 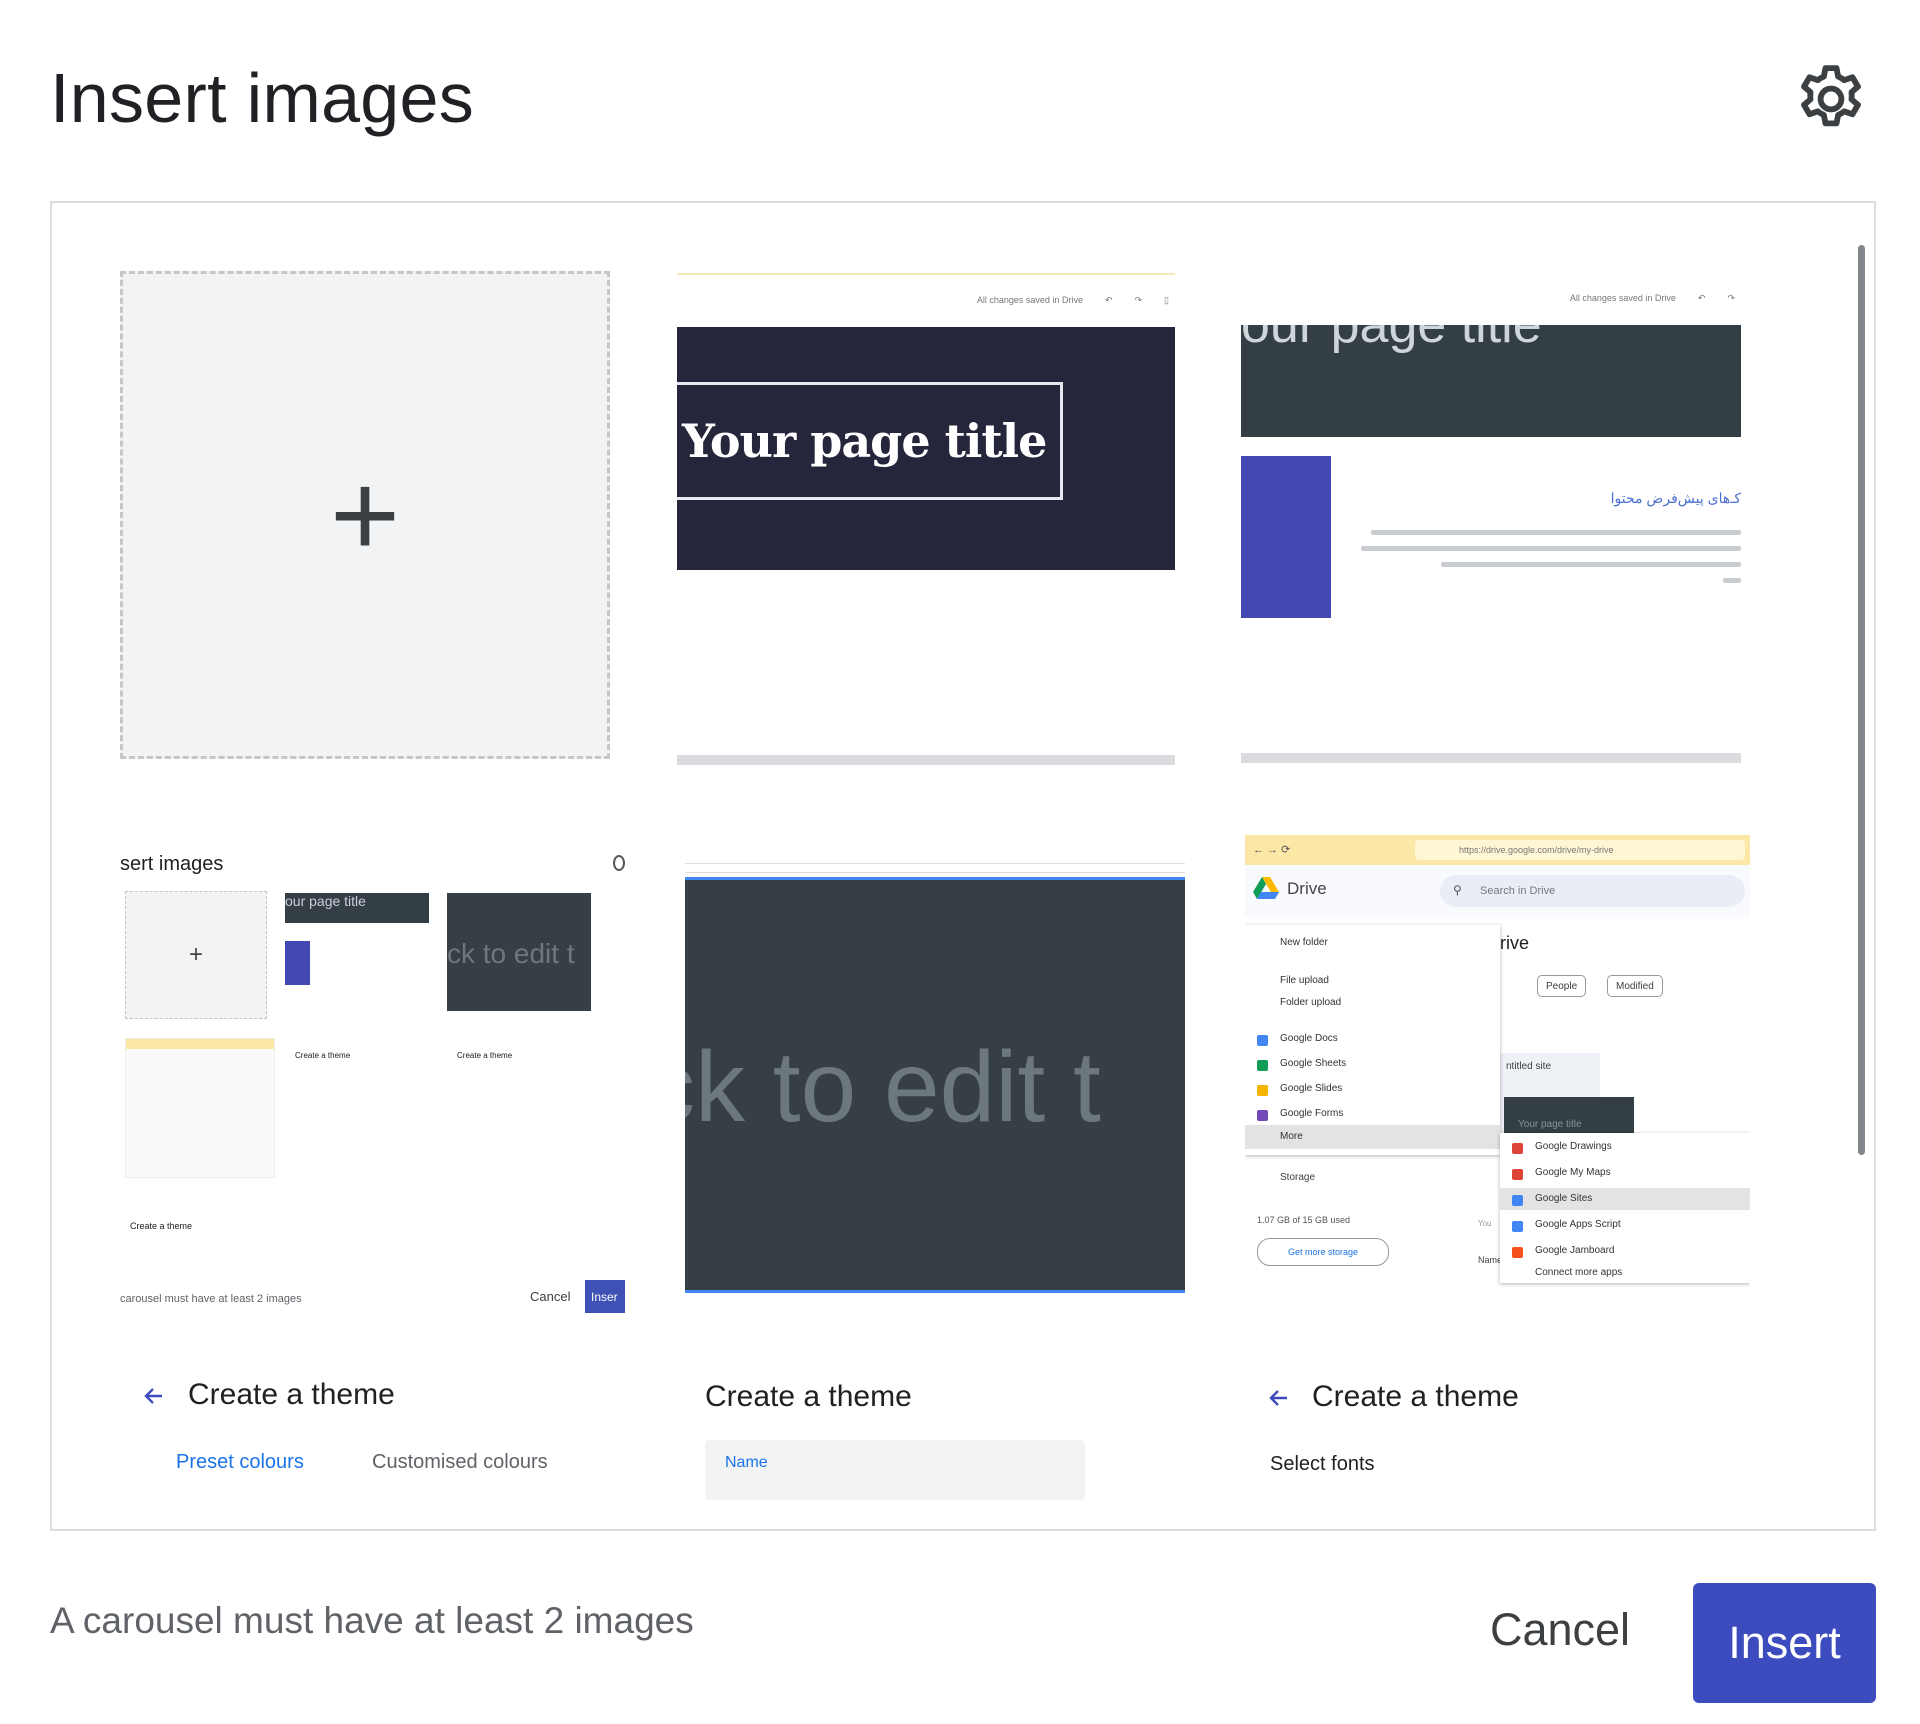 What do you see at coordinates (746, 1462) in the screenshot?
I see `name-field-label: Name` at bounding box center [746, 1462].